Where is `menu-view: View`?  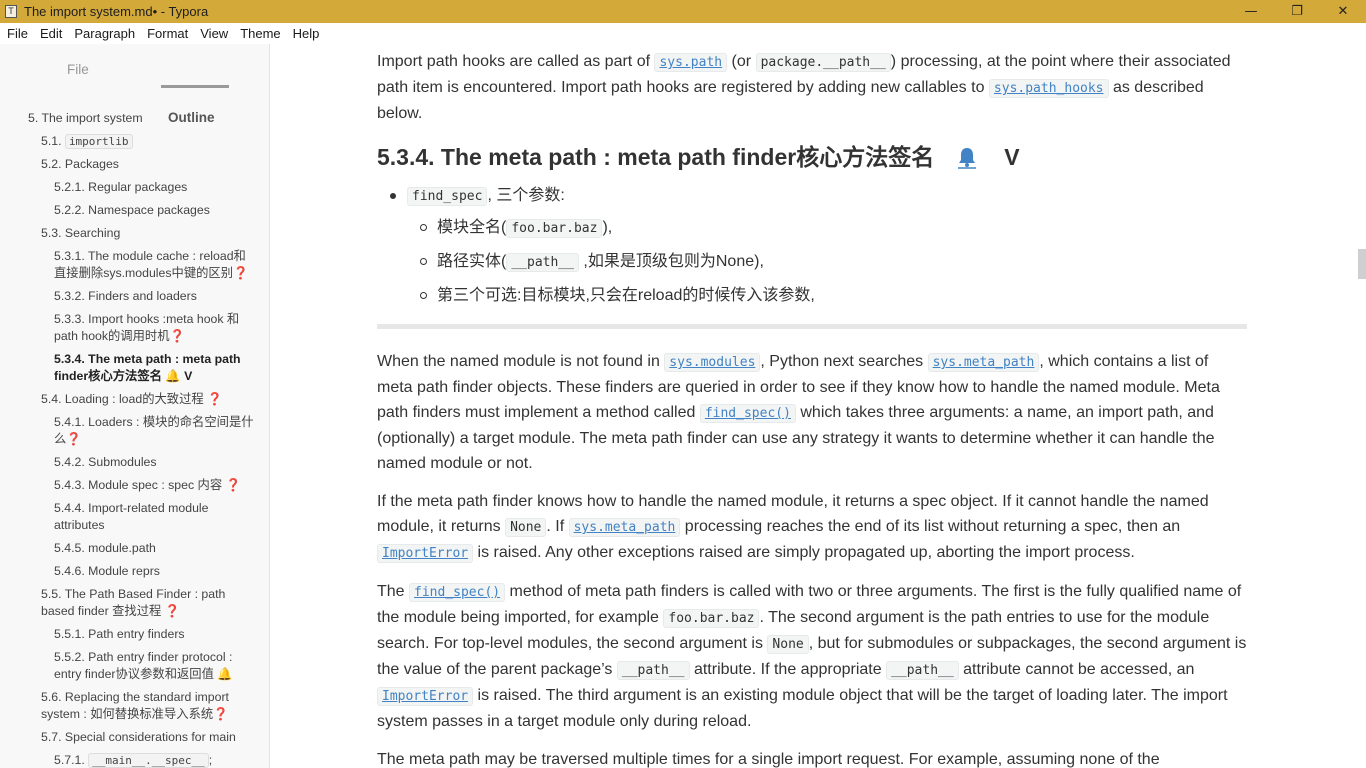
menu-view: View is located at coordinates (214, 33).